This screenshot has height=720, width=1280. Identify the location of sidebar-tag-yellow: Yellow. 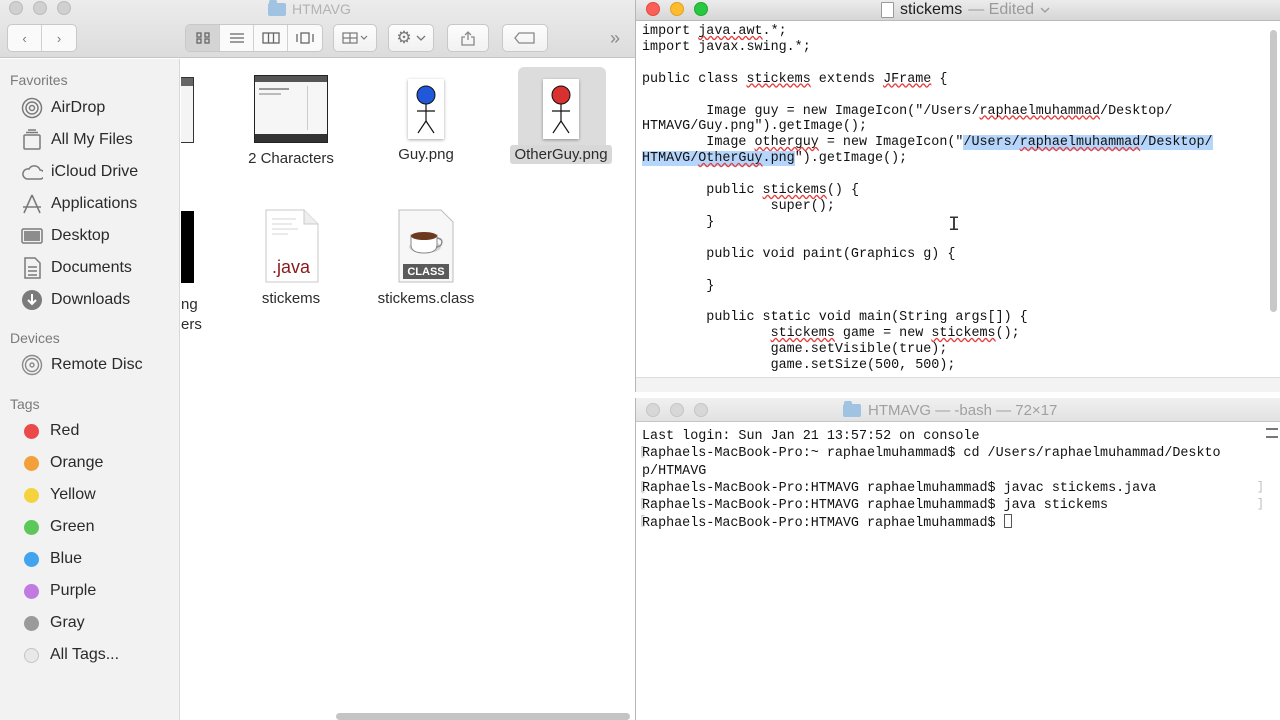
(90, 495).